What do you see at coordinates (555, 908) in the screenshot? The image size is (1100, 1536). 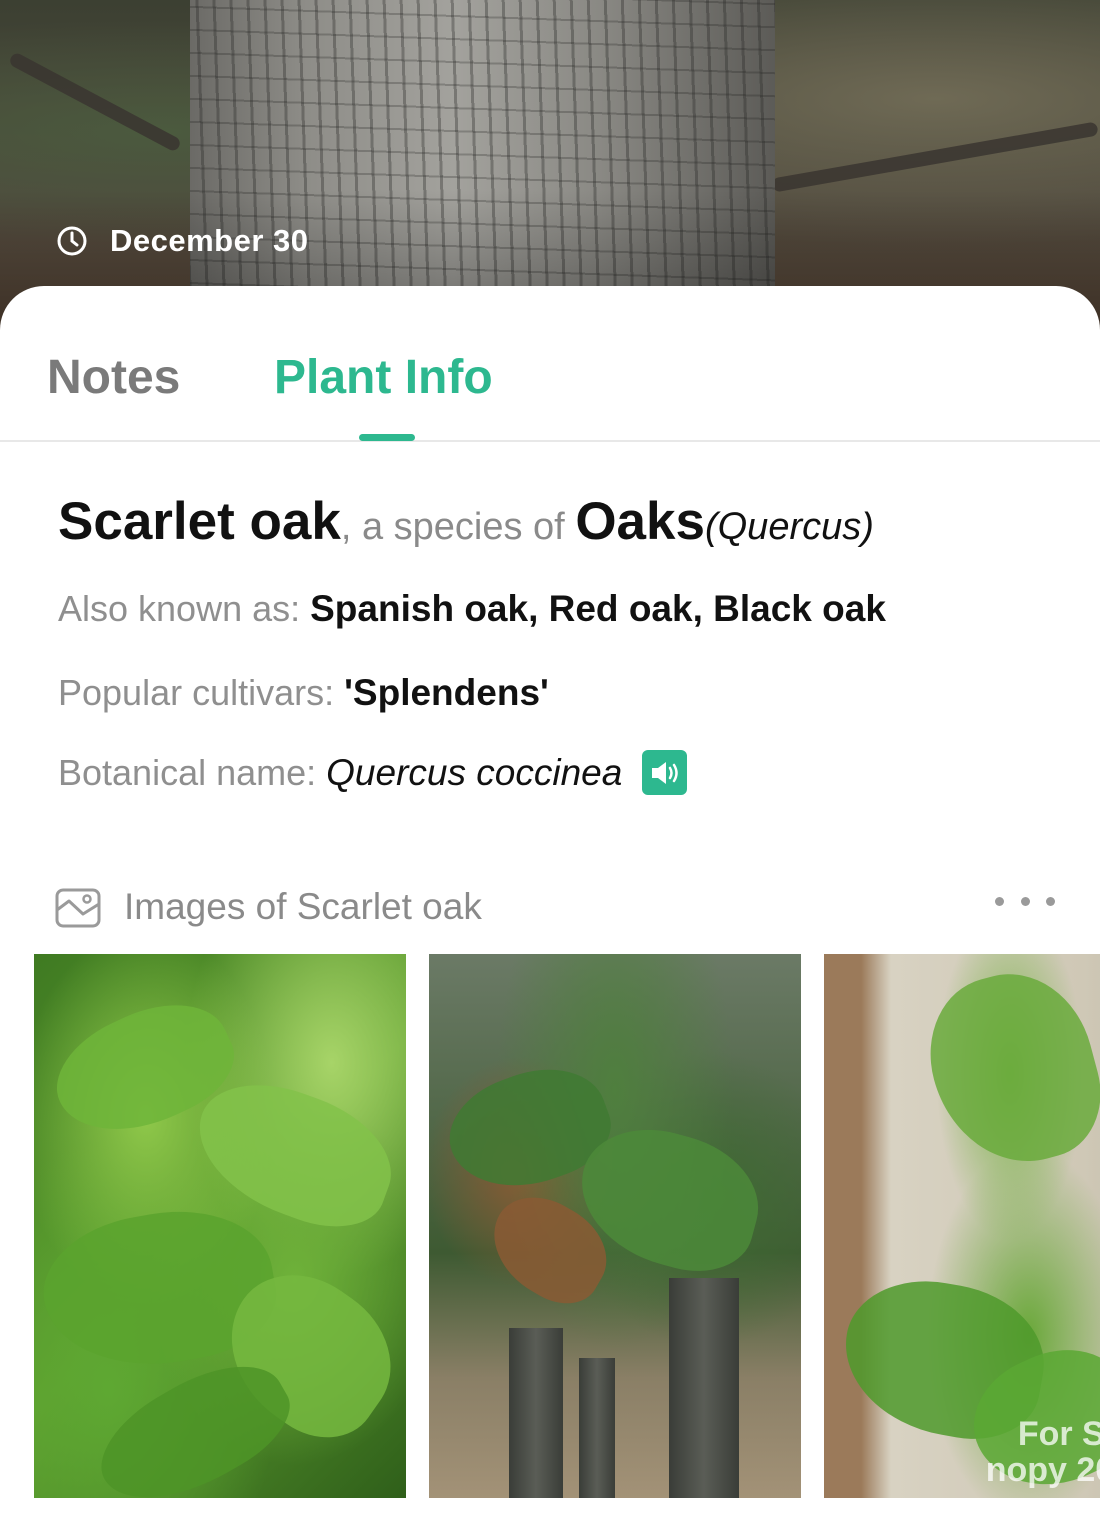 I see `images-section-header: Images of Scarlet oak` at bounding box center [555, 908].